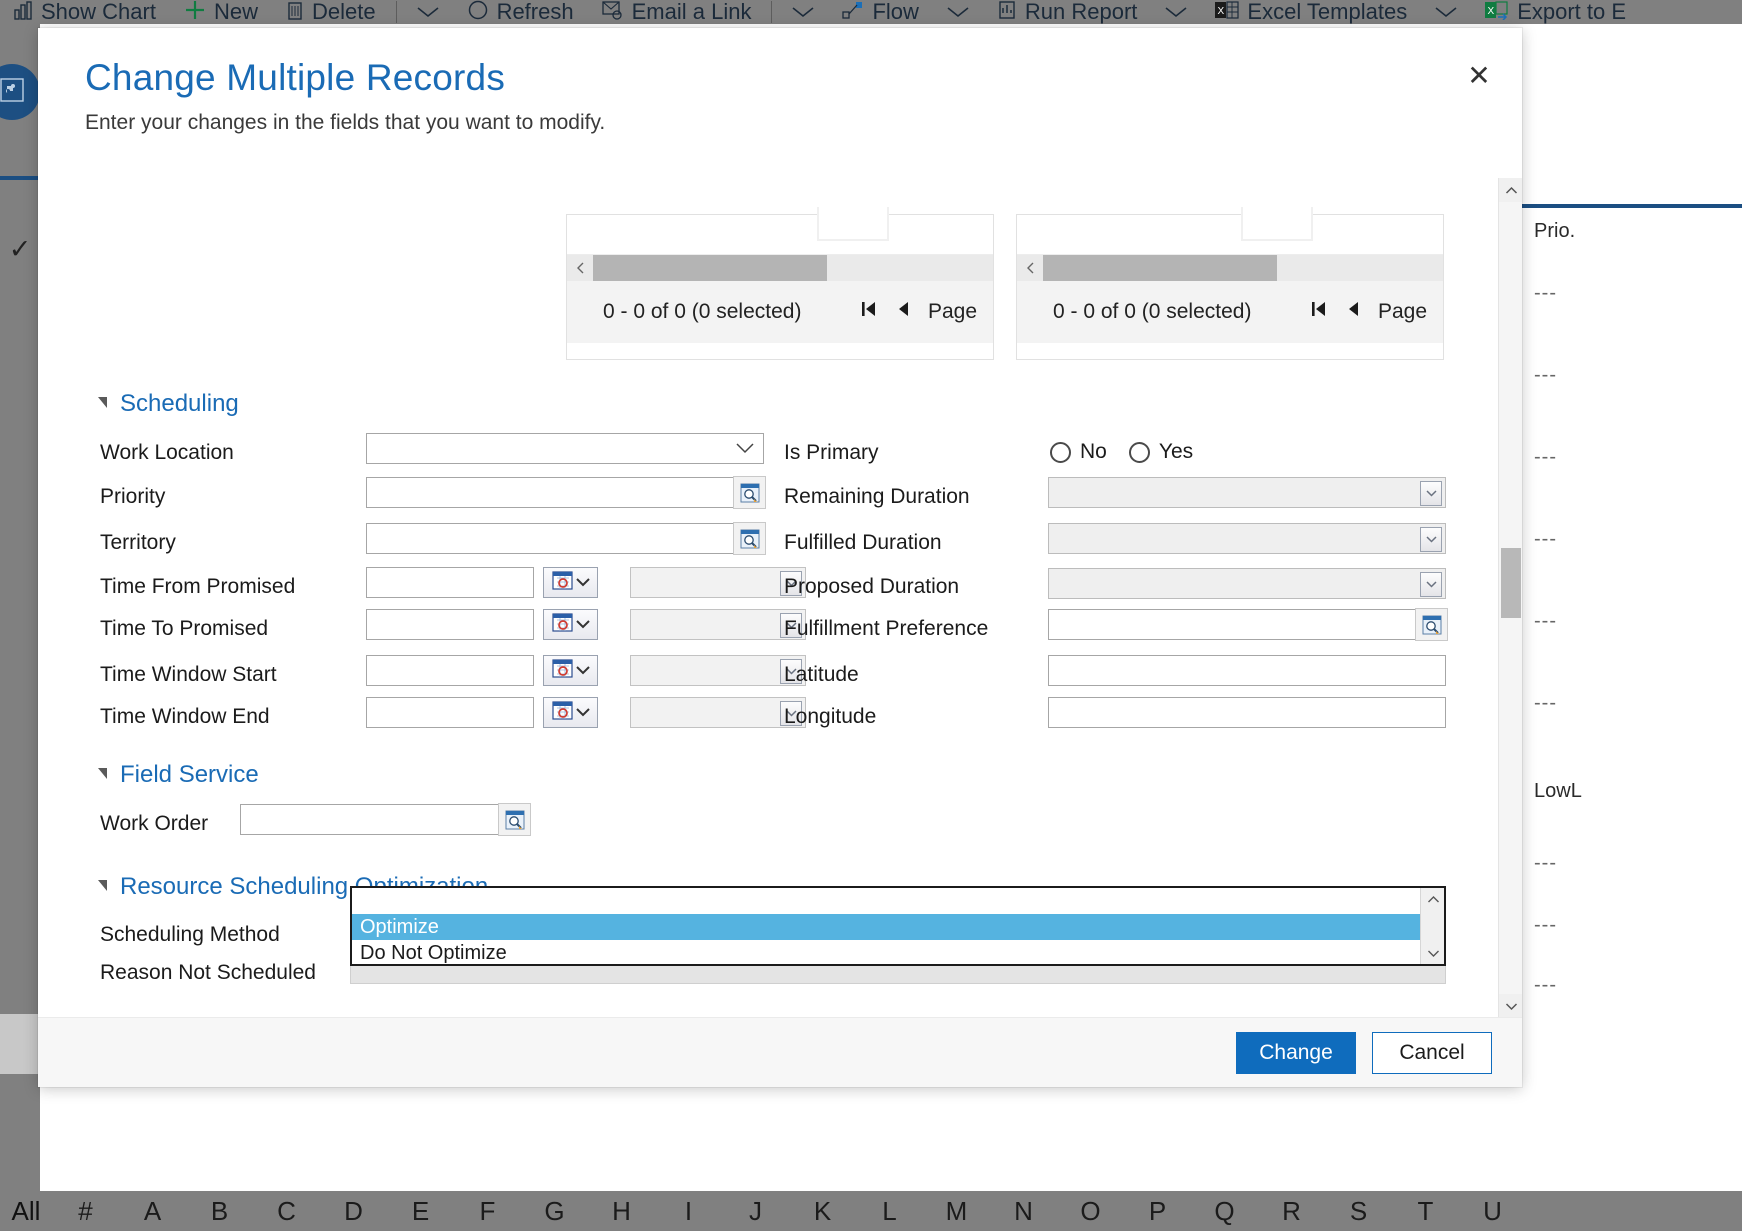 This screenshot has height=1231, width=1742. What do you see at coordinates (570, 712) in the screenshot?
I see `time-window-end-calendar-button` at bounding box center [570, 712].